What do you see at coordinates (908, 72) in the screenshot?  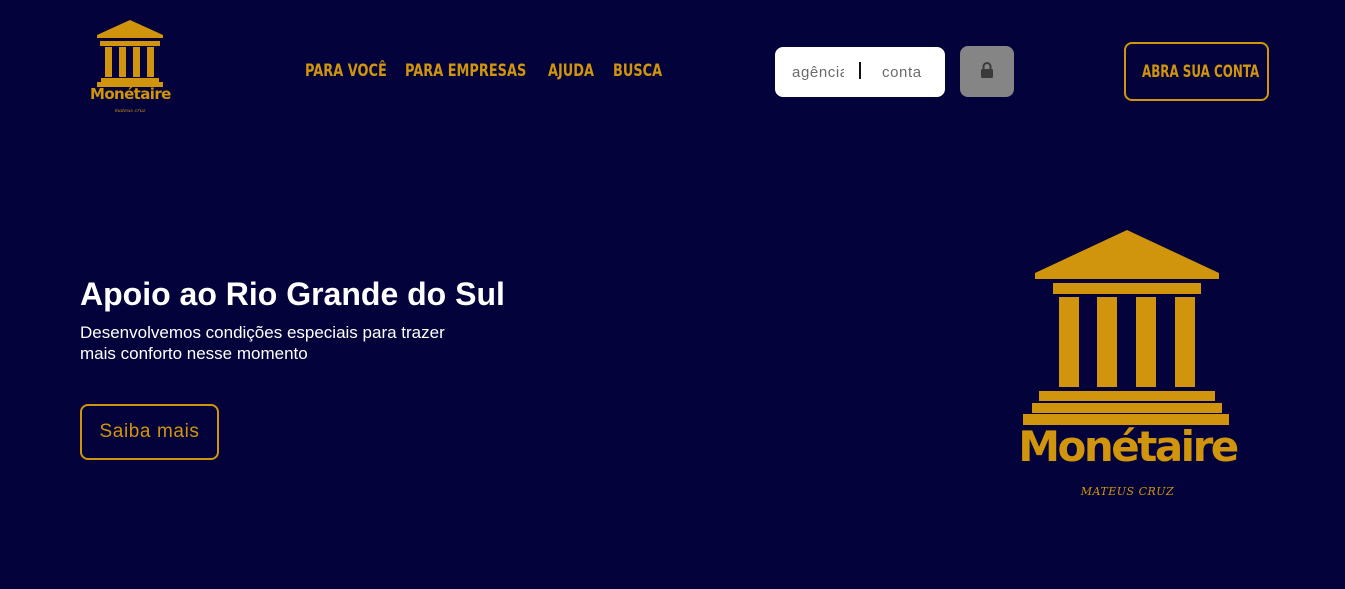 I see `conta-input` at bounding box center [908, 72].